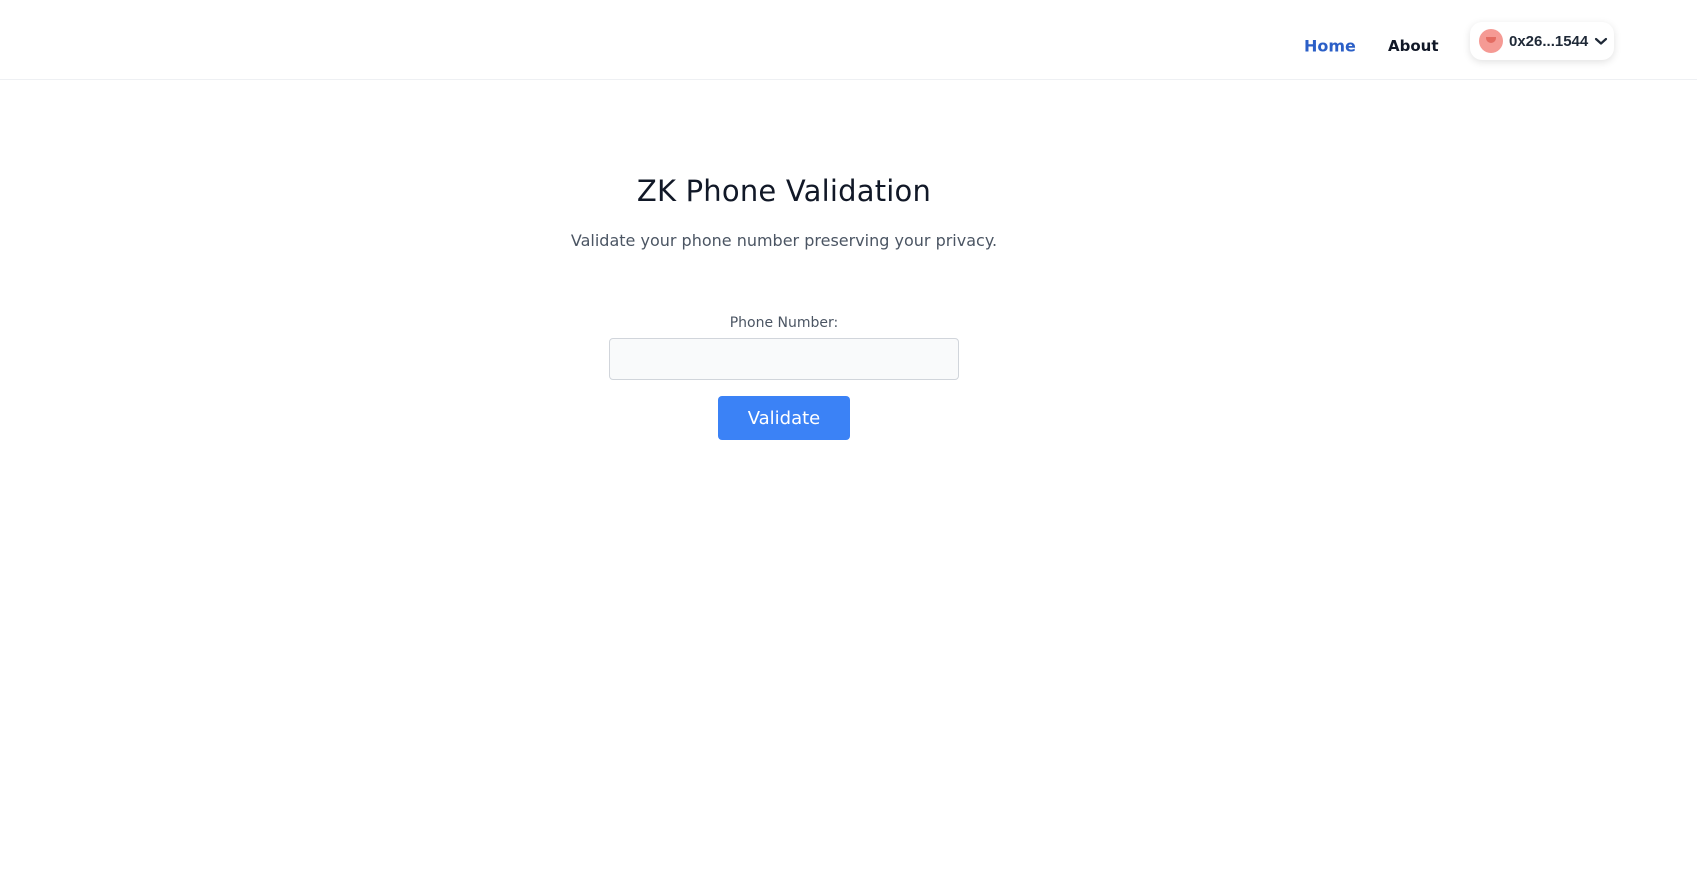 The width and height of the screenshot is (1697, 888). What do you see at coordinates (784, 191) in the screenshot?
I see `page-title: ZK Phone Validation` at bounding box center [784, 191].